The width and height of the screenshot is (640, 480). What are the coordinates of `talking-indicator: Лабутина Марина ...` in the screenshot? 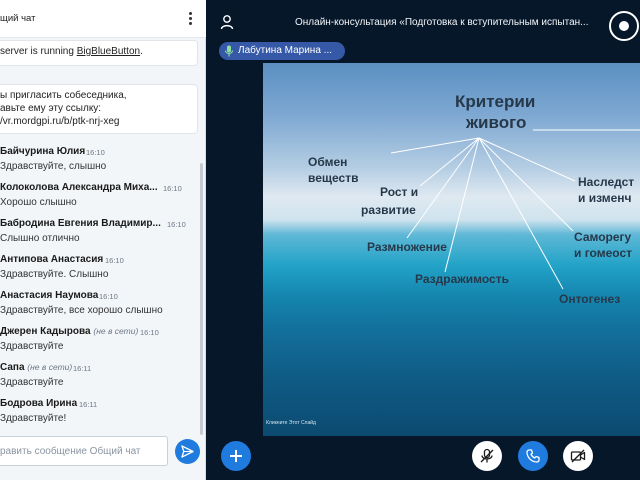 It's located at (282, 51).